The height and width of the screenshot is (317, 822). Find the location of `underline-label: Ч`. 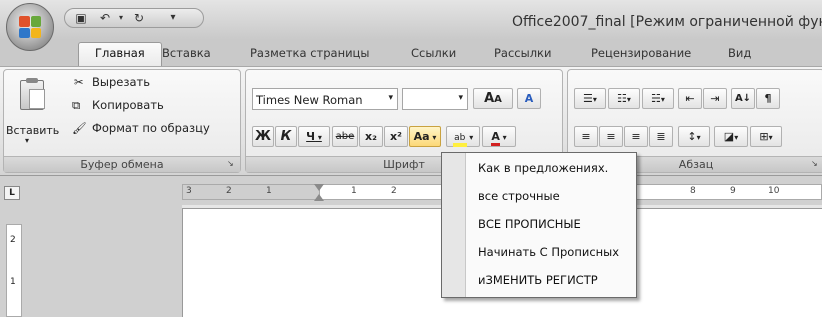

underline-label: Ч is located at coordinates (311, 136).